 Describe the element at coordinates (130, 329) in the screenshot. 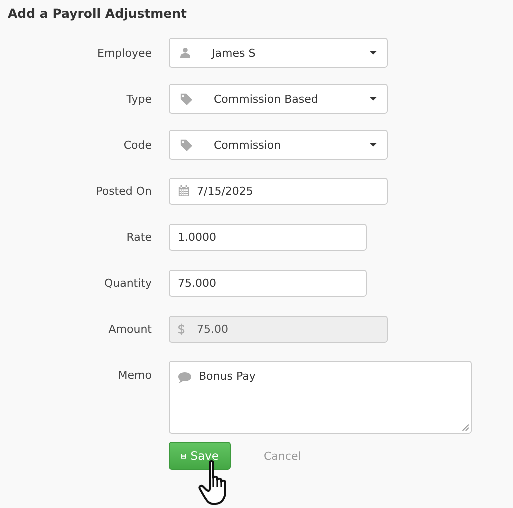

I see `field-label: Amount` at that location.